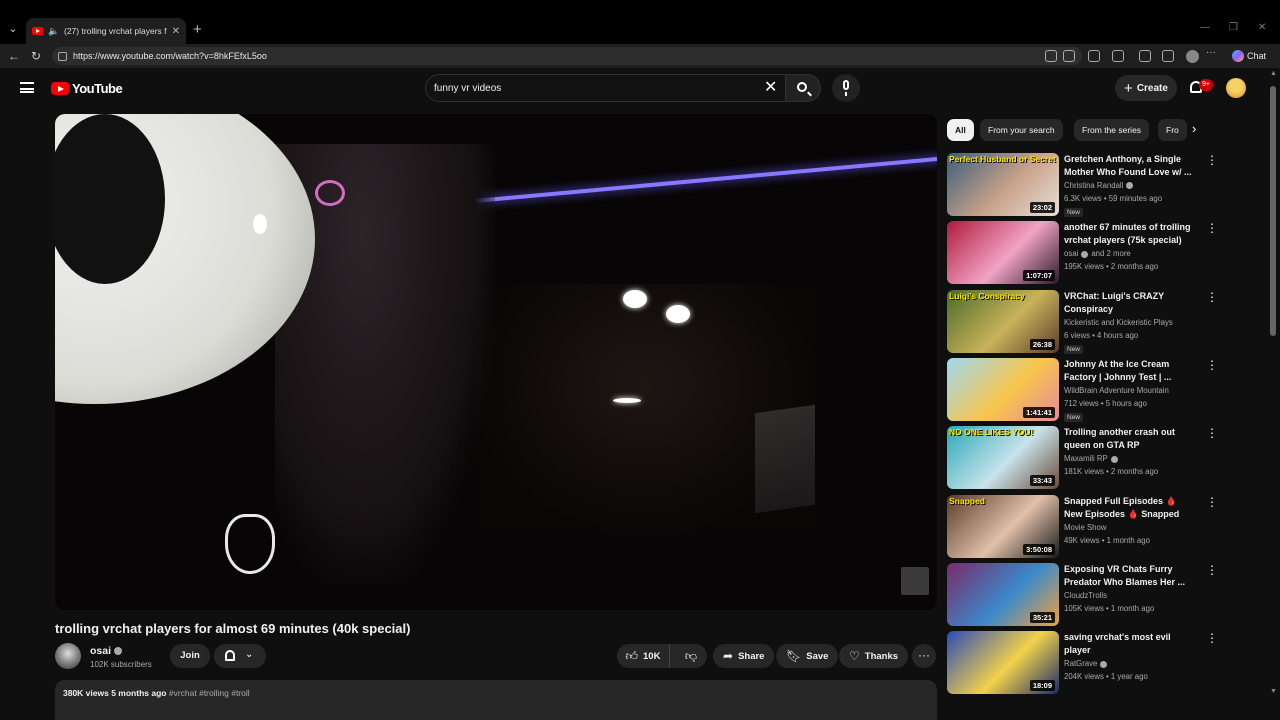  Describe the element at coordinates (1003, 526) in the screenshot. I see `video-thumbnail: Snapped 3:50:08` at that location.